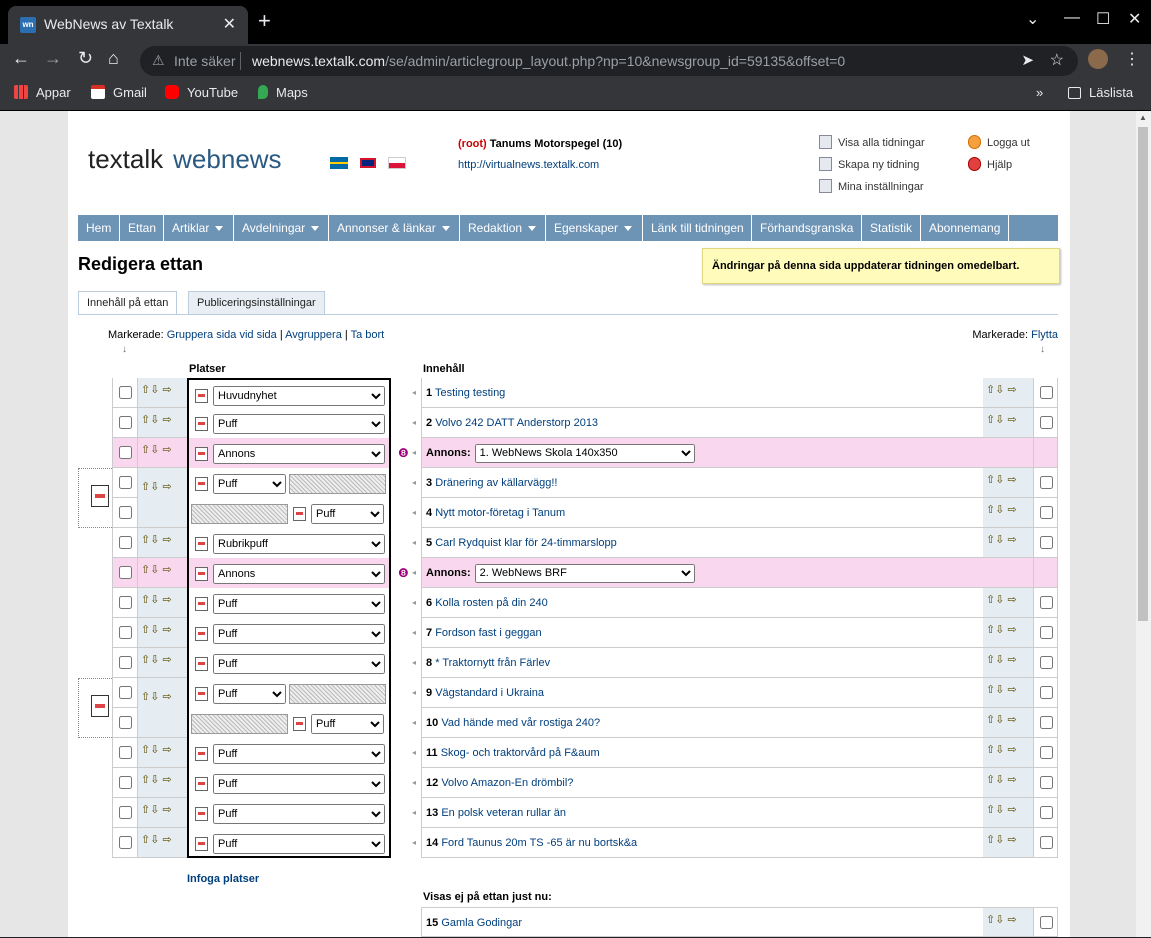 The height and width of the screenshot is (938, 1151). Describe the element at coordinates (1027, 60) in the screenshot. I see `send-icon: ➤` at that location.